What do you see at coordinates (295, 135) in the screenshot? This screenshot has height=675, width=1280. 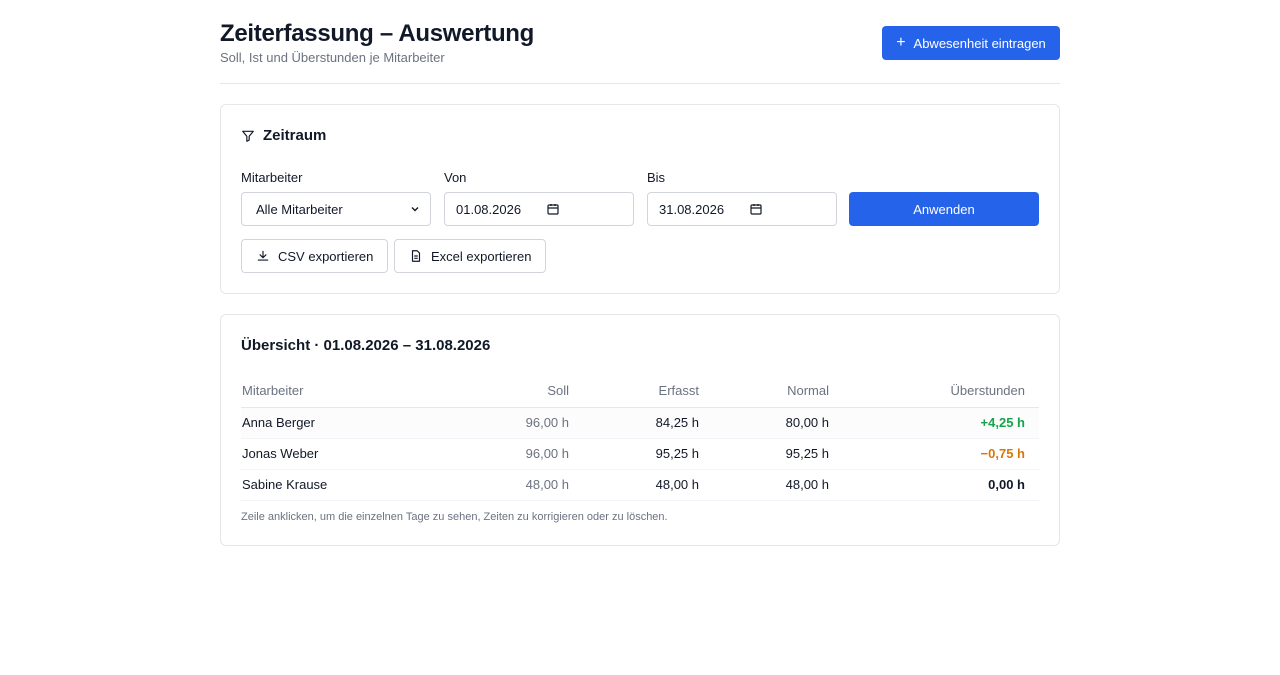 I see `filter-title: Zeitraum` at bounding box center [295, 135].